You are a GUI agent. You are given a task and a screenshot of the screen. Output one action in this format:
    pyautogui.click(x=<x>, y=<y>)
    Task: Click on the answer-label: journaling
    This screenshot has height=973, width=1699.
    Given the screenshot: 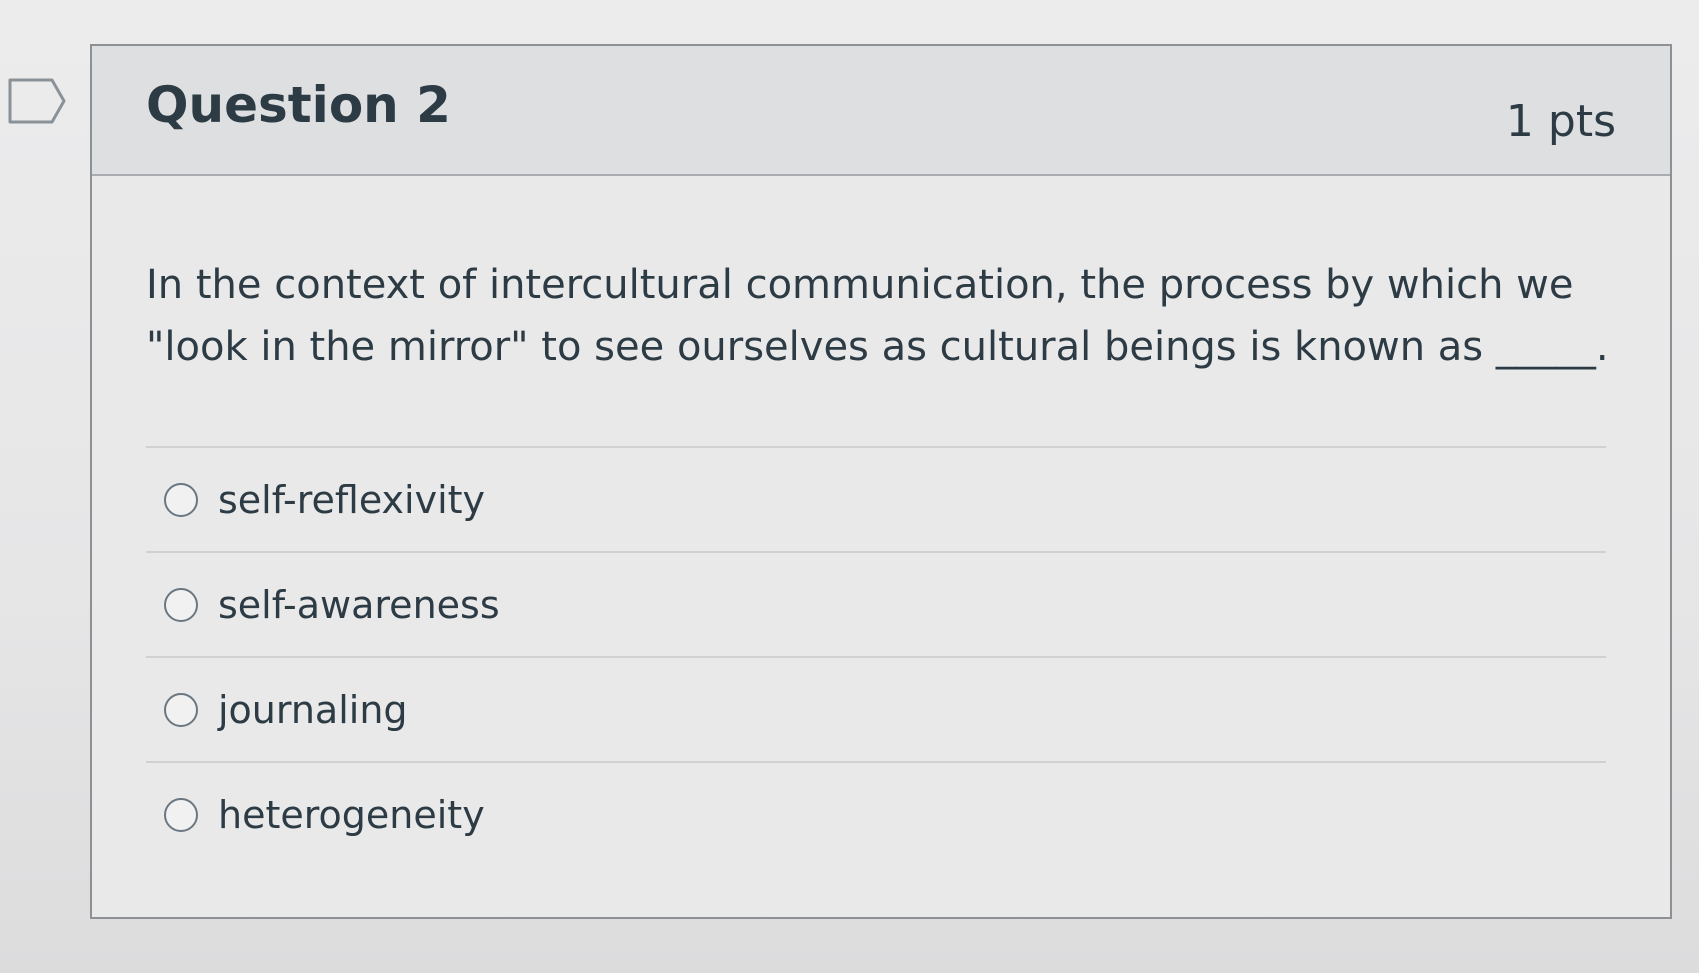 What is the action you would take?
    pyautogui.click(x=313, y=710)
    